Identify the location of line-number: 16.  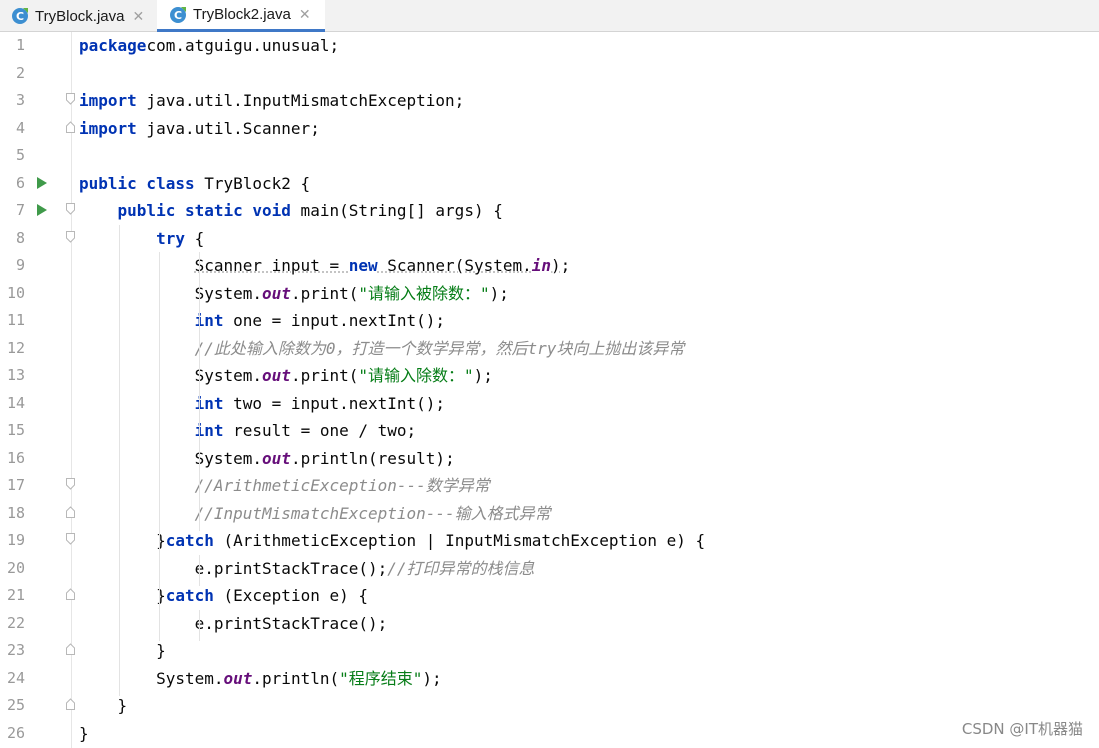
(15, 457).